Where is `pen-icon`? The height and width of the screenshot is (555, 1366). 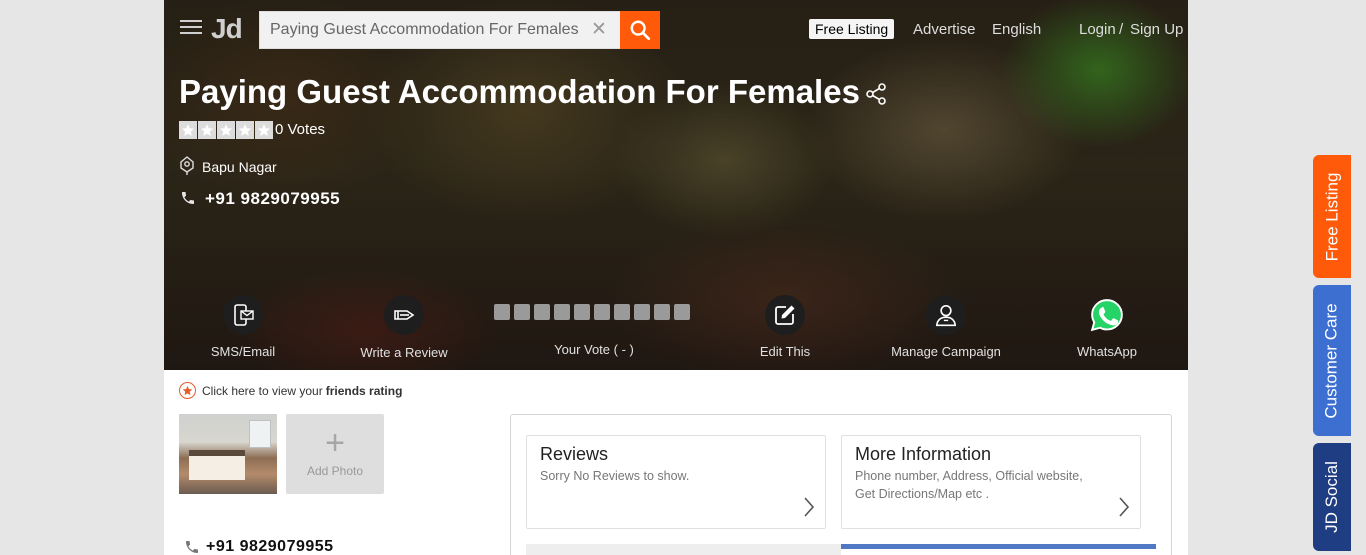 pen-icon is located at coordinates (404, 315).